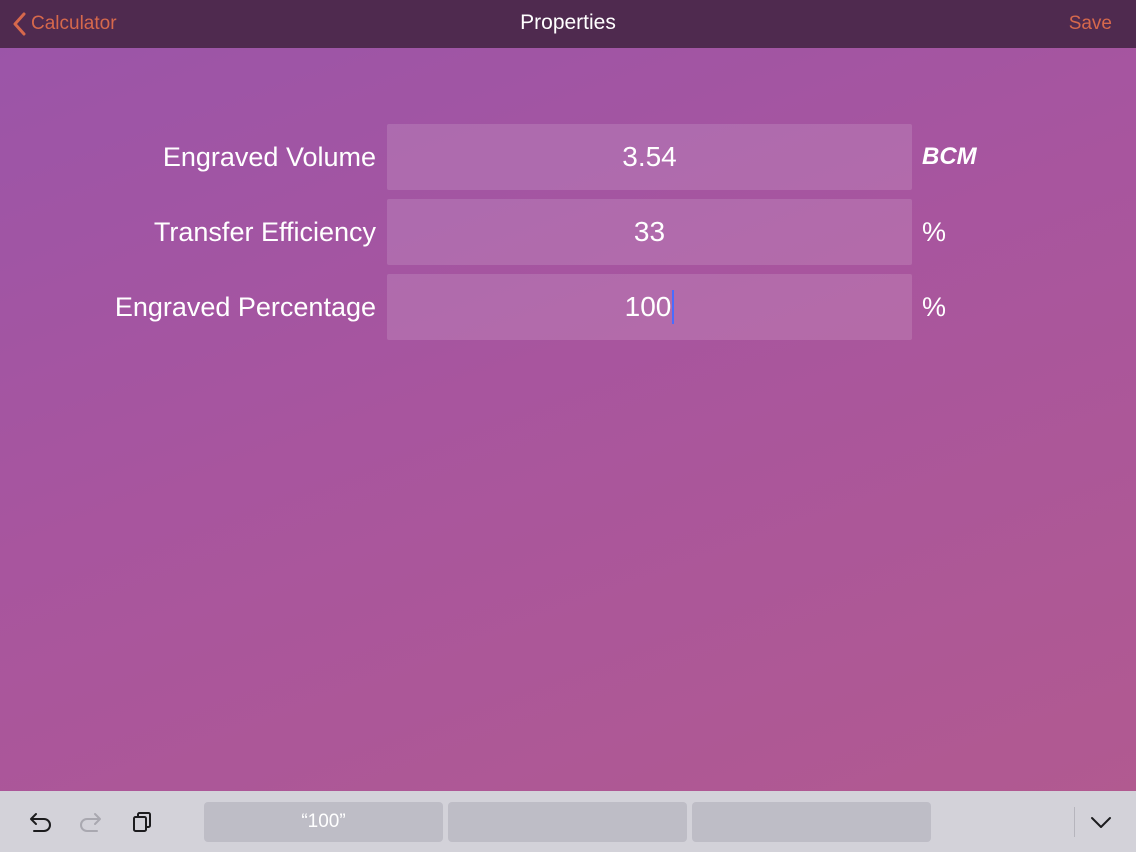 Image resolution: width=1136 pixels, height=852 pixels. What do you see at coordinates (323, 822) in the screenshot?
I see `suggestion-1: “100”` at bounding box center [323, 822].